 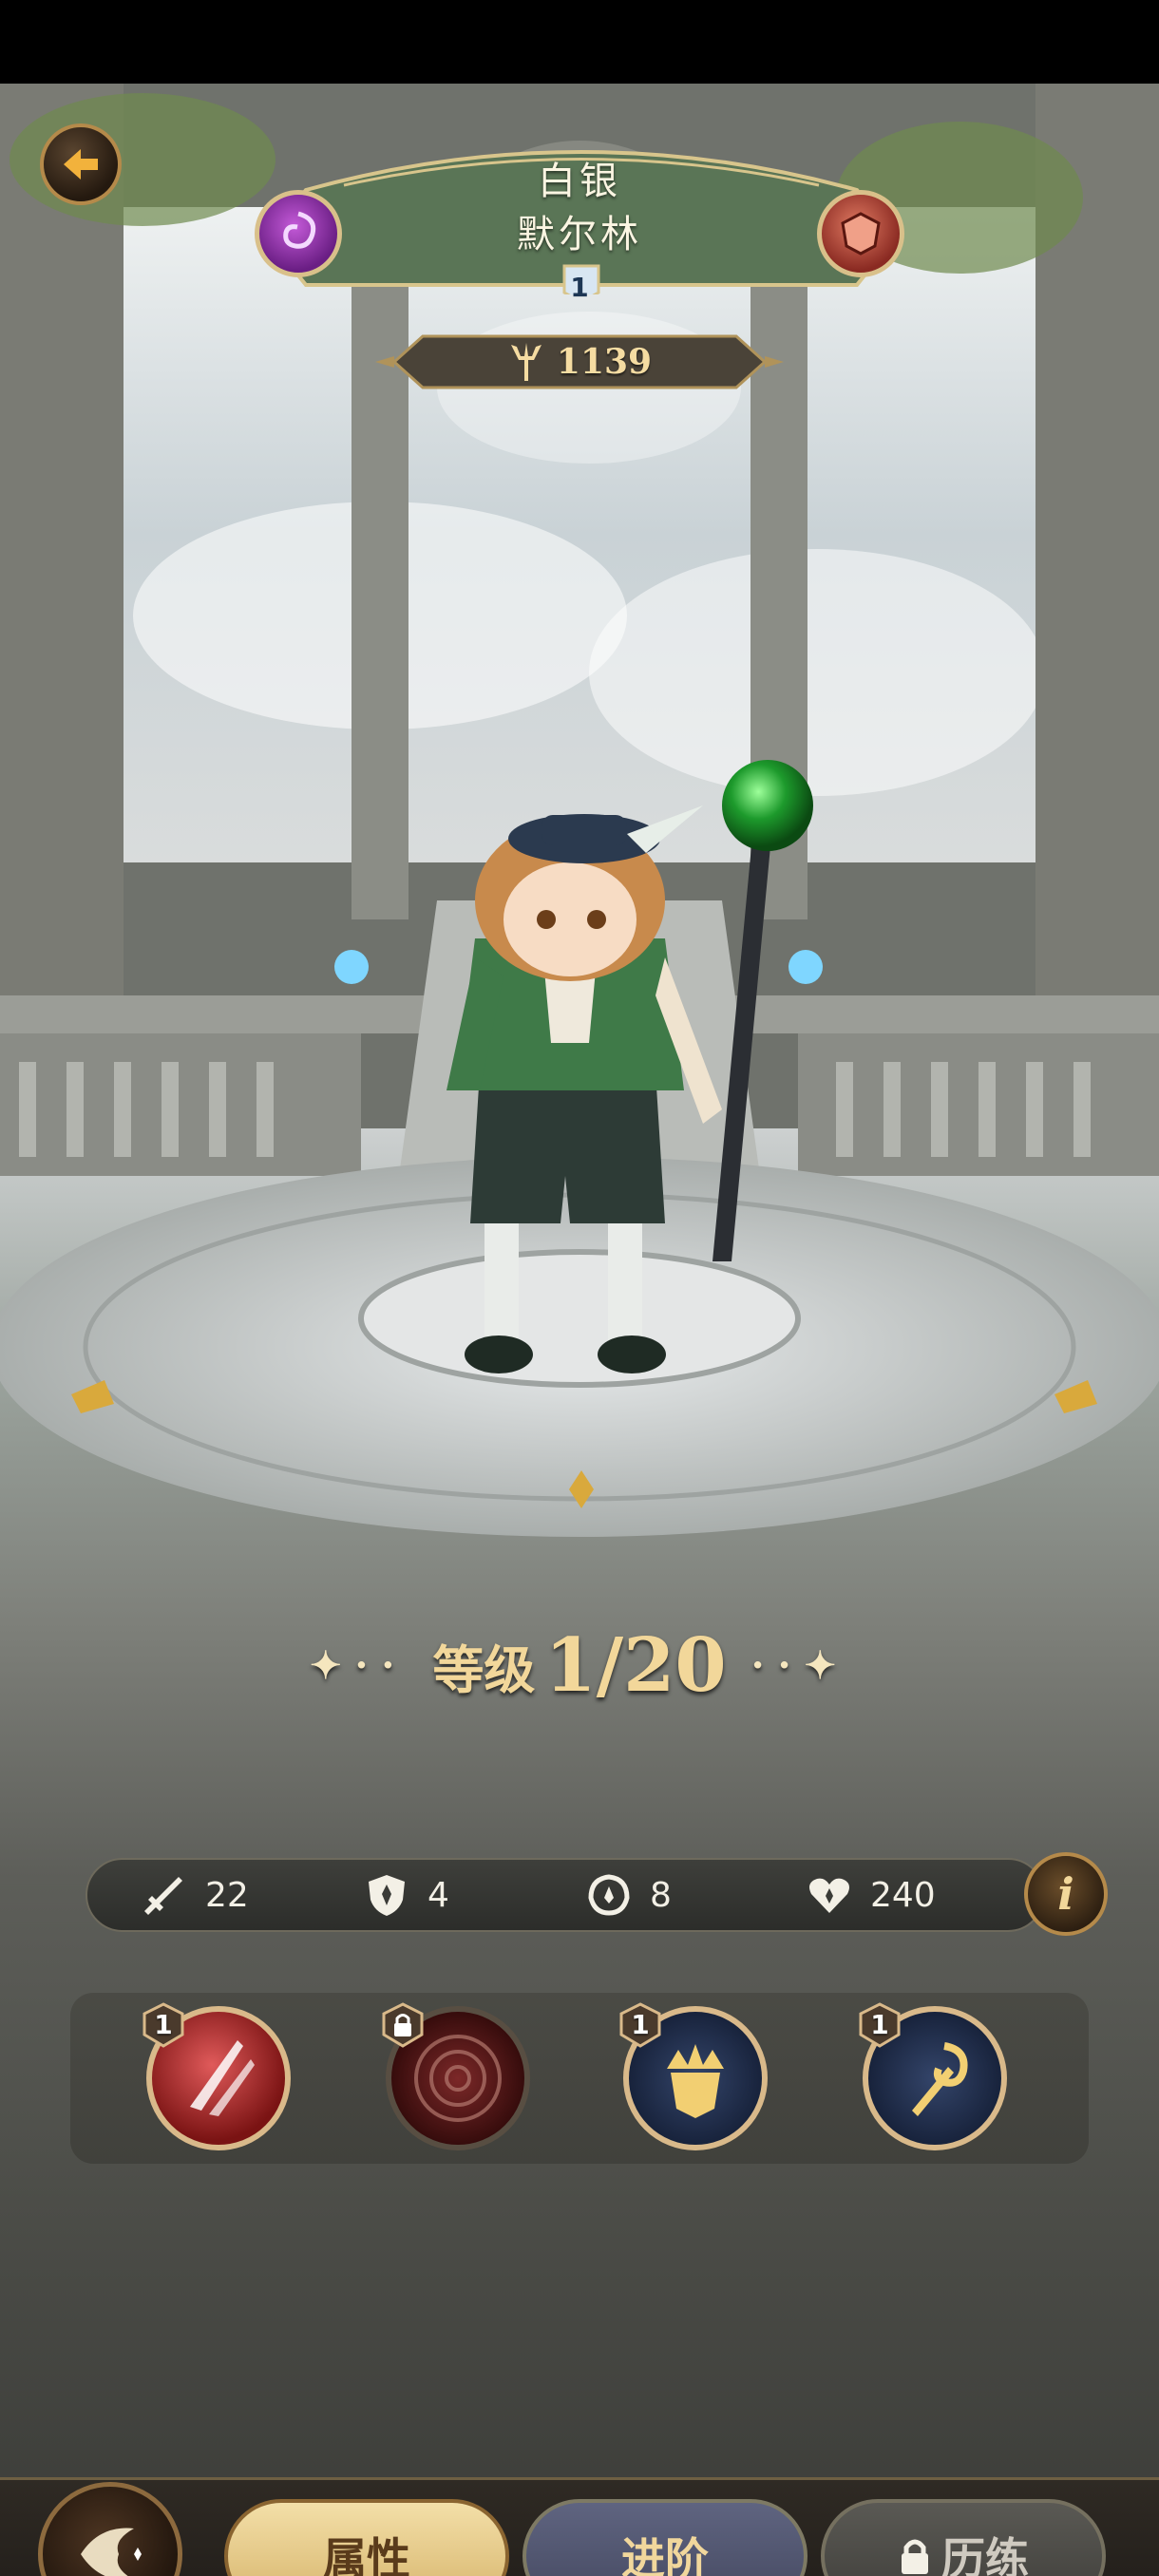 I want to click on skill-slot-1: 1, so click(x=218, y=2078).